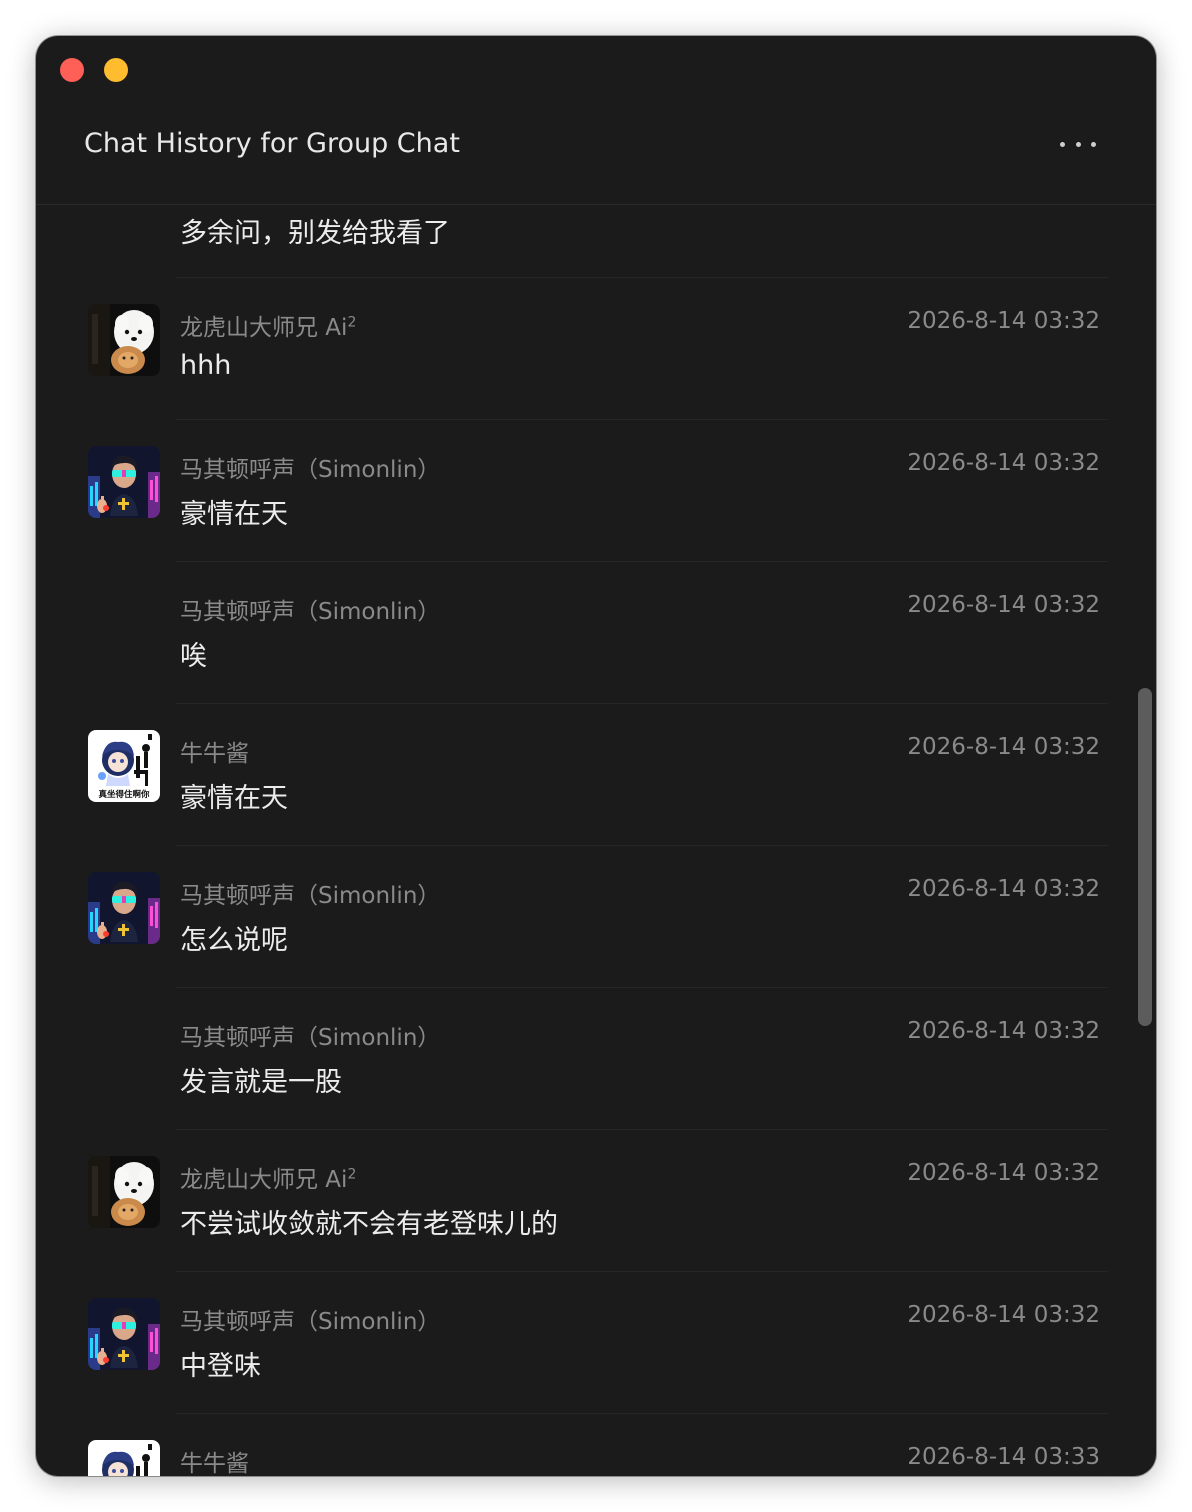 Image resolution: width=1192 pixels, height=1512 pixels. I want to click on message-text: 唉, so click(193, 656).